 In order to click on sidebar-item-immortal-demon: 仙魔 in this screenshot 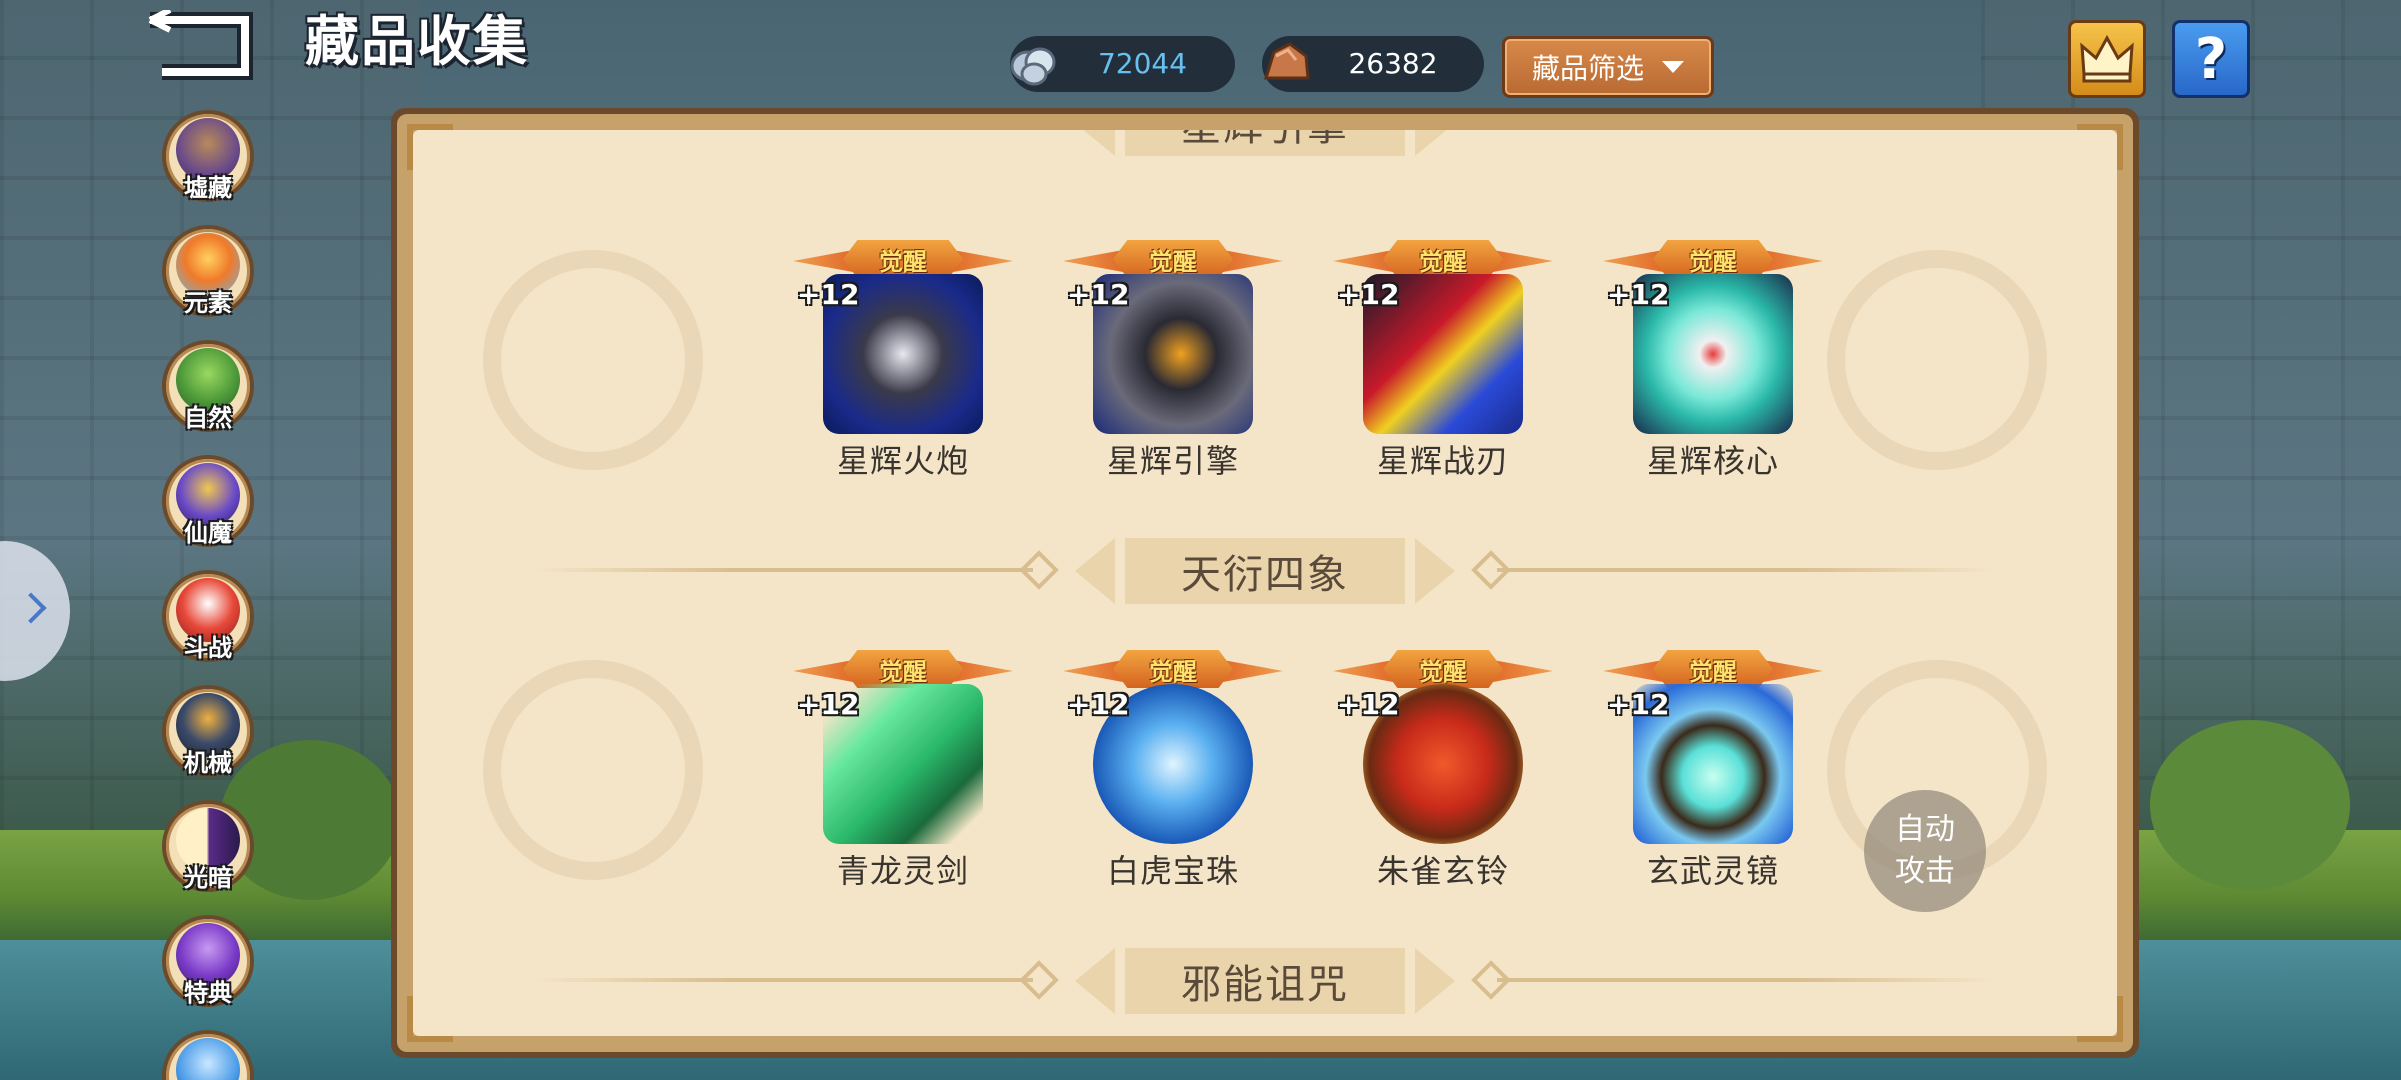, I will do `click(208, 501)`.